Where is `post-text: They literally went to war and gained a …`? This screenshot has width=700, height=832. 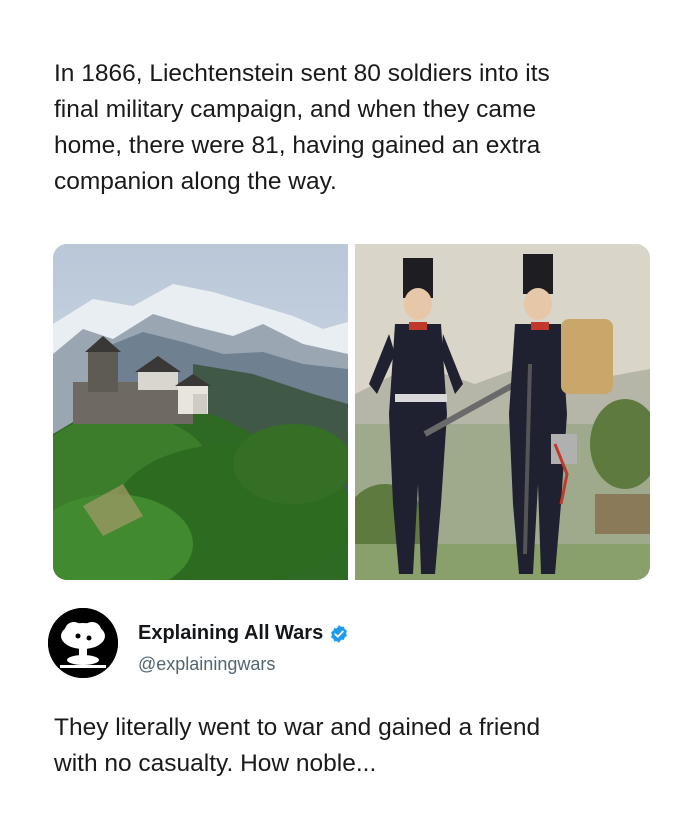
post-text: They literally went to war and gained a … is located at coordinates (297, 745).